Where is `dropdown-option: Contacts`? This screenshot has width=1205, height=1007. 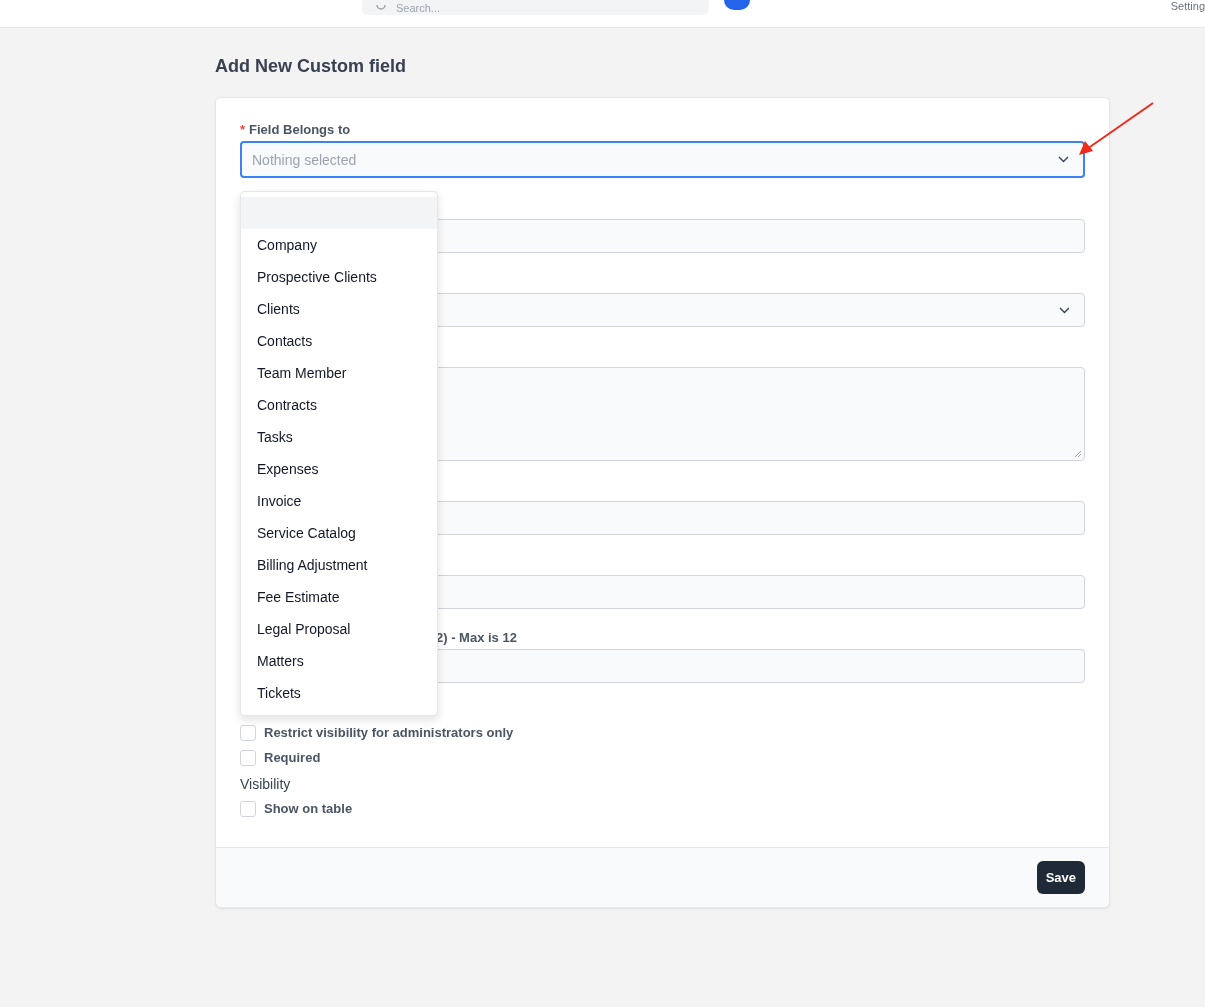 dropdown-option: Contacts is located at coordinates (339, 341).